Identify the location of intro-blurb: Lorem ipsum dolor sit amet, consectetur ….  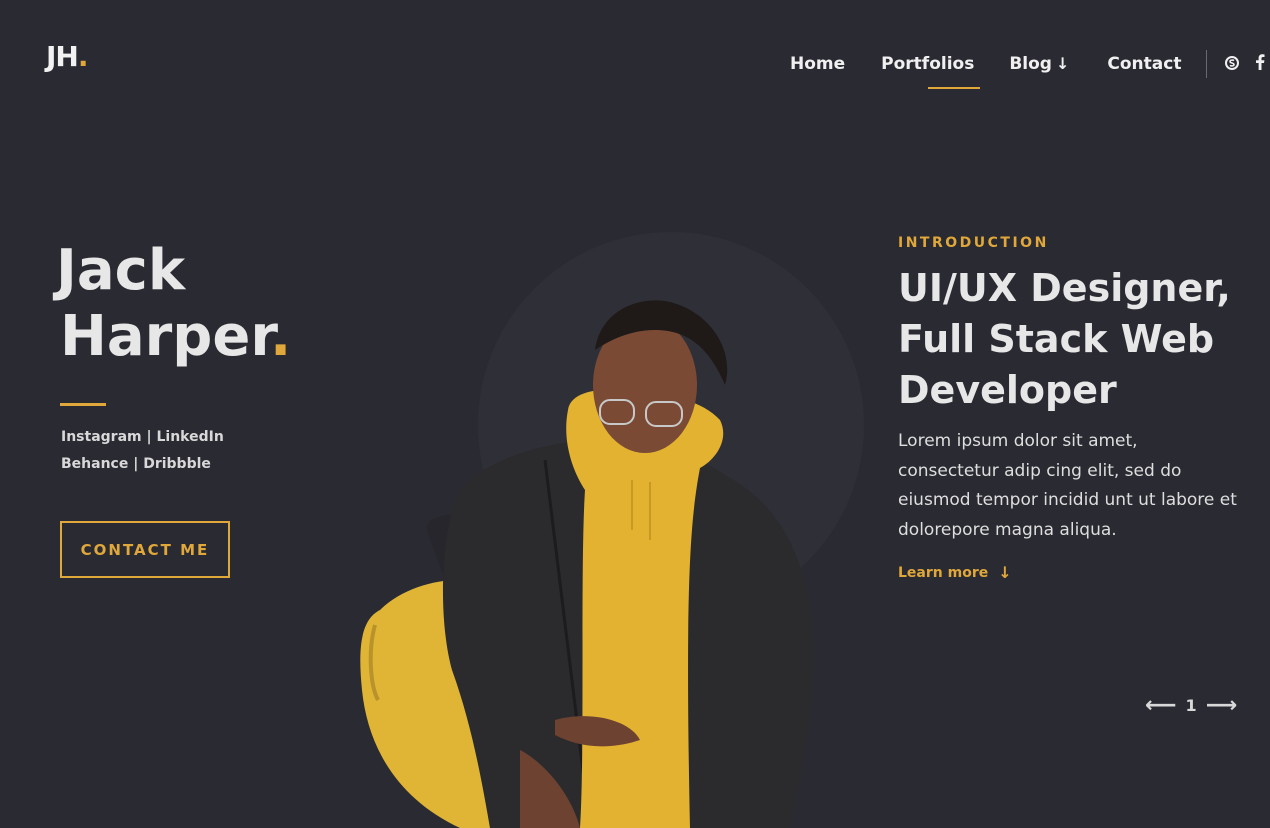
(1084, 486).